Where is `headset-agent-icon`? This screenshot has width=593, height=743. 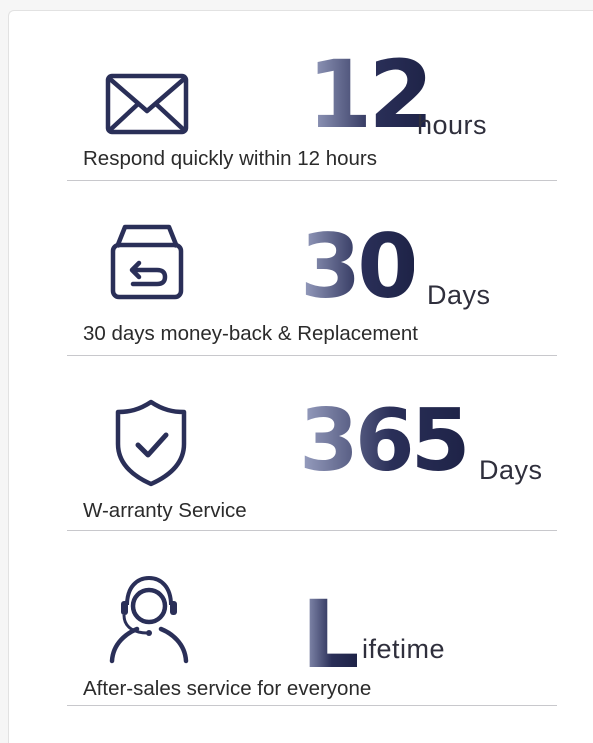
headset-agent-icon is located at coordinates (149, 619).